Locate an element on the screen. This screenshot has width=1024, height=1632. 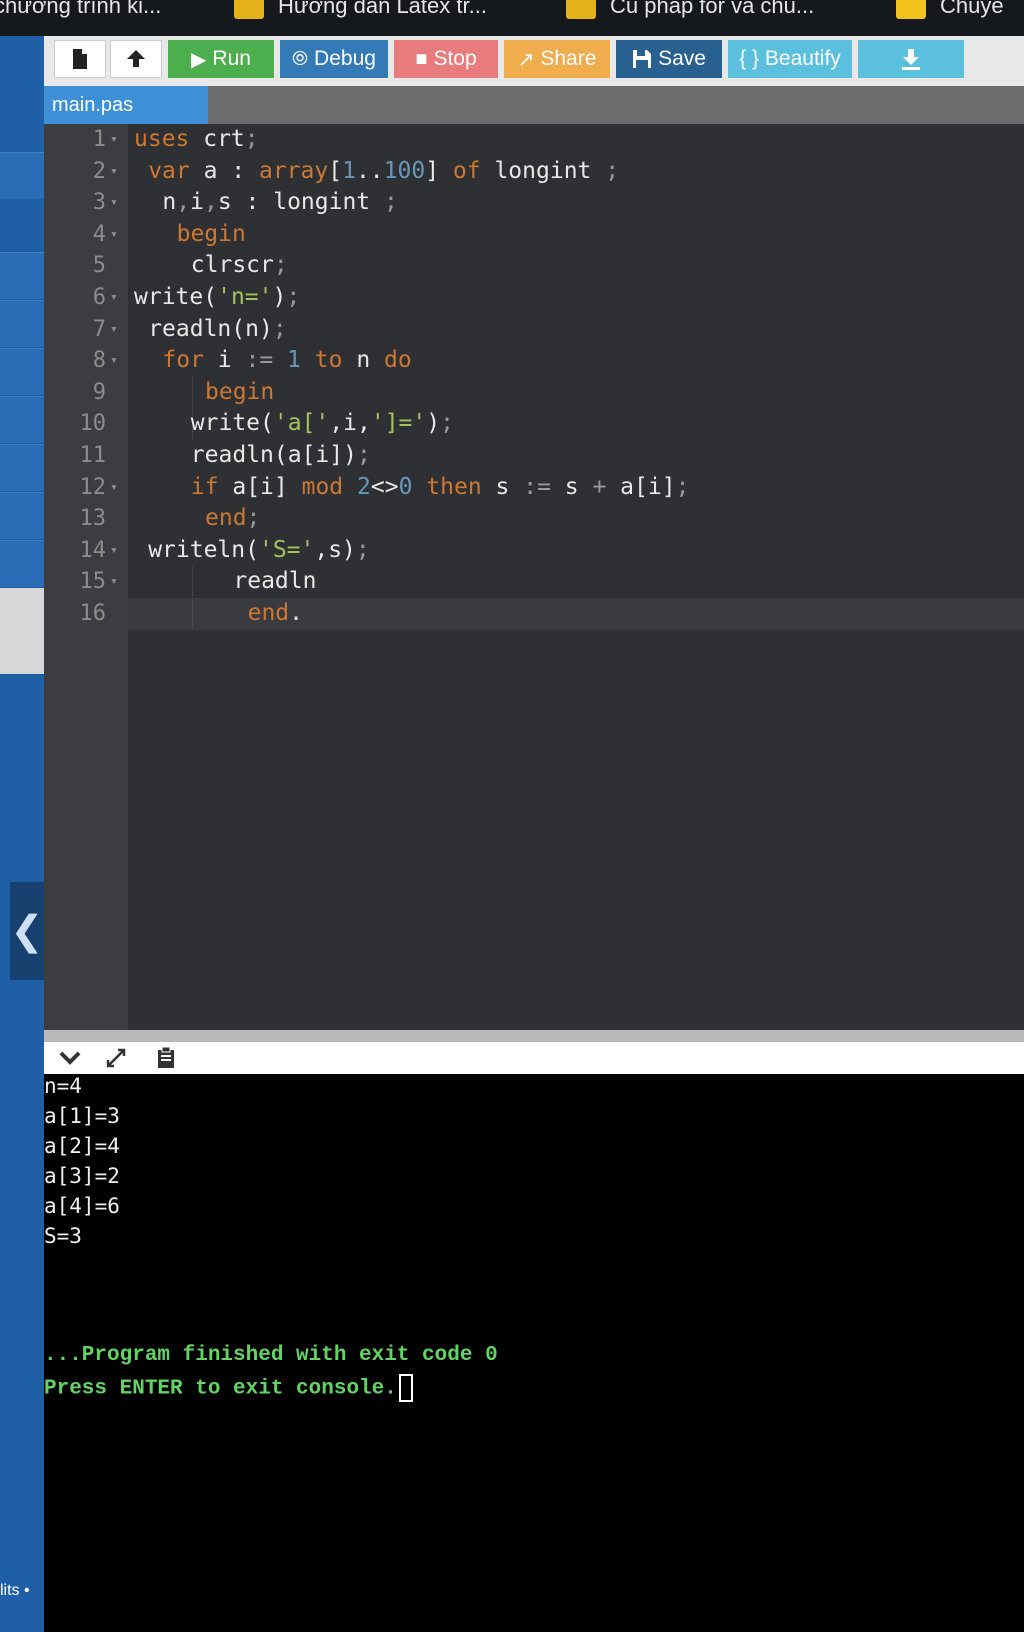
browser-tab-title: Chuyê is located at coordinates (972, 9).